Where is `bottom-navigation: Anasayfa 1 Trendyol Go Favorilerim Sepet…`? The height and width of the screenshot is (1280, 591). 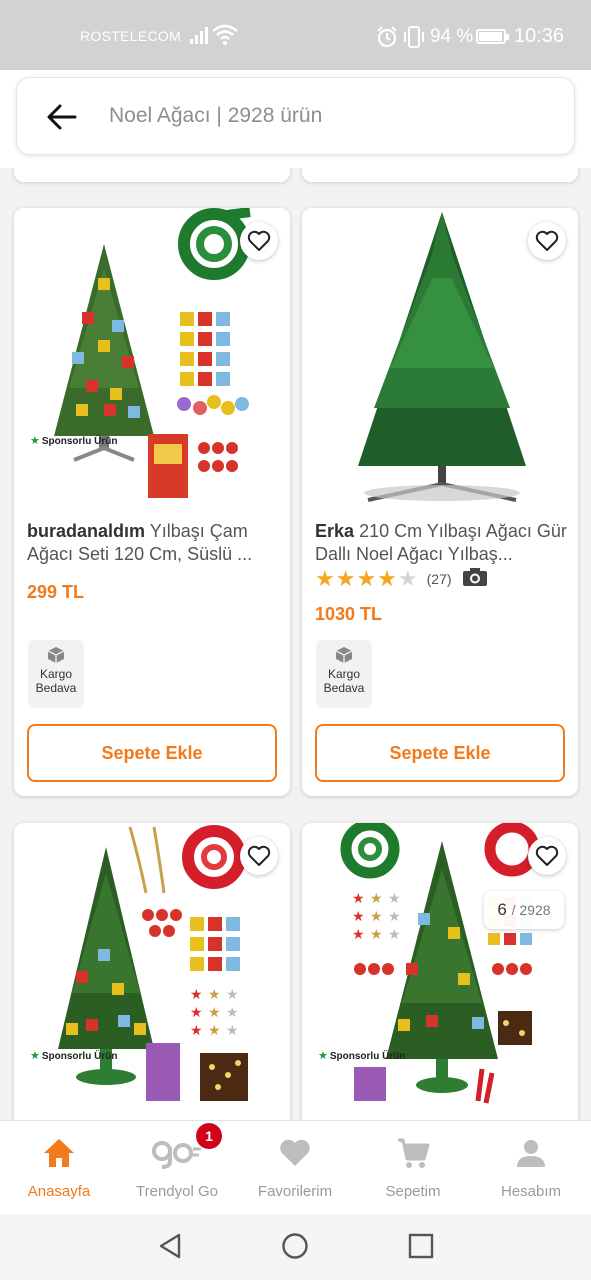
bottom-navigation: Anasayfa 1 Trendyol Go Favorilerim Sepet… is located at coordinates (295, 1167).